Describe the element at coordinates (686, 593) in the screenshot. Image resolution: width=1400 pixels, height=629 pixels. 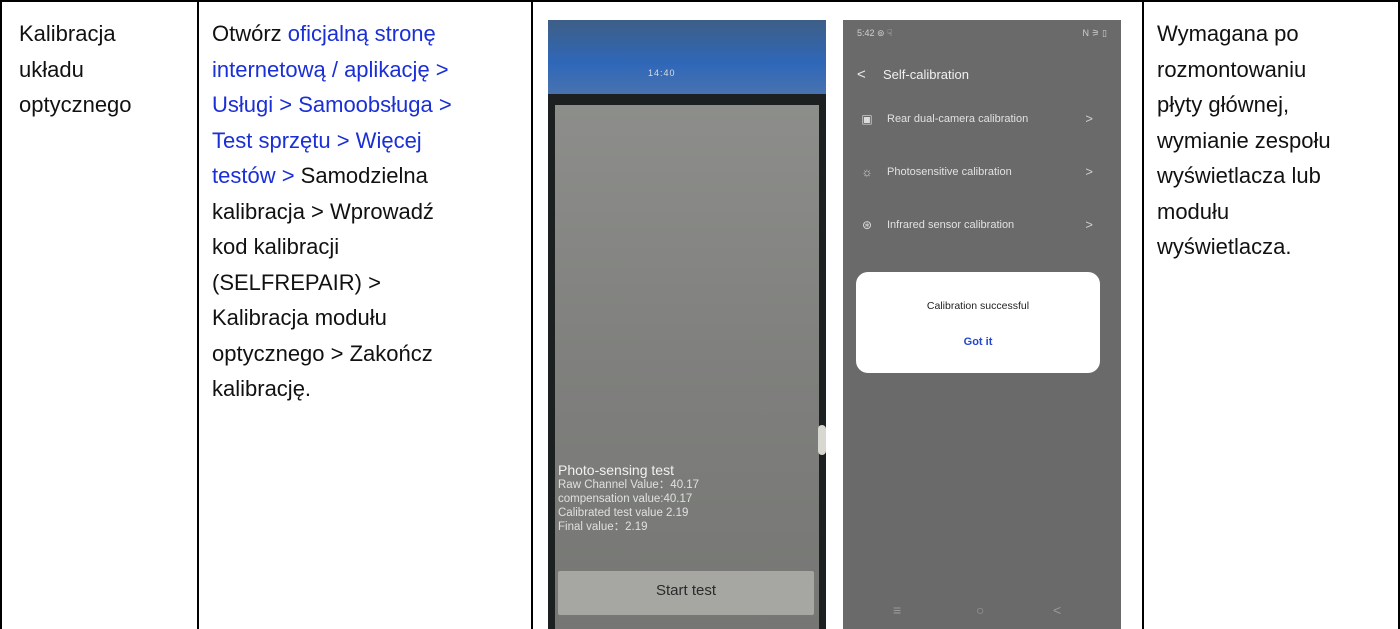
I see `start-test-button: Start test` at that location.